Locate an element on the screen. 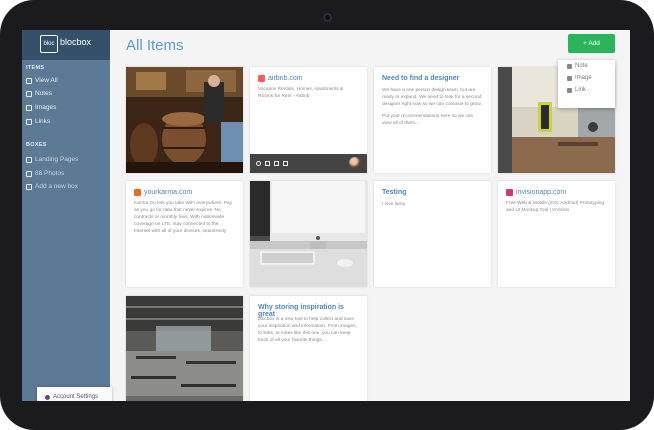 This screenshot has height=430, width=654. logo-icon: bloc is located at coordinates (49, 44).